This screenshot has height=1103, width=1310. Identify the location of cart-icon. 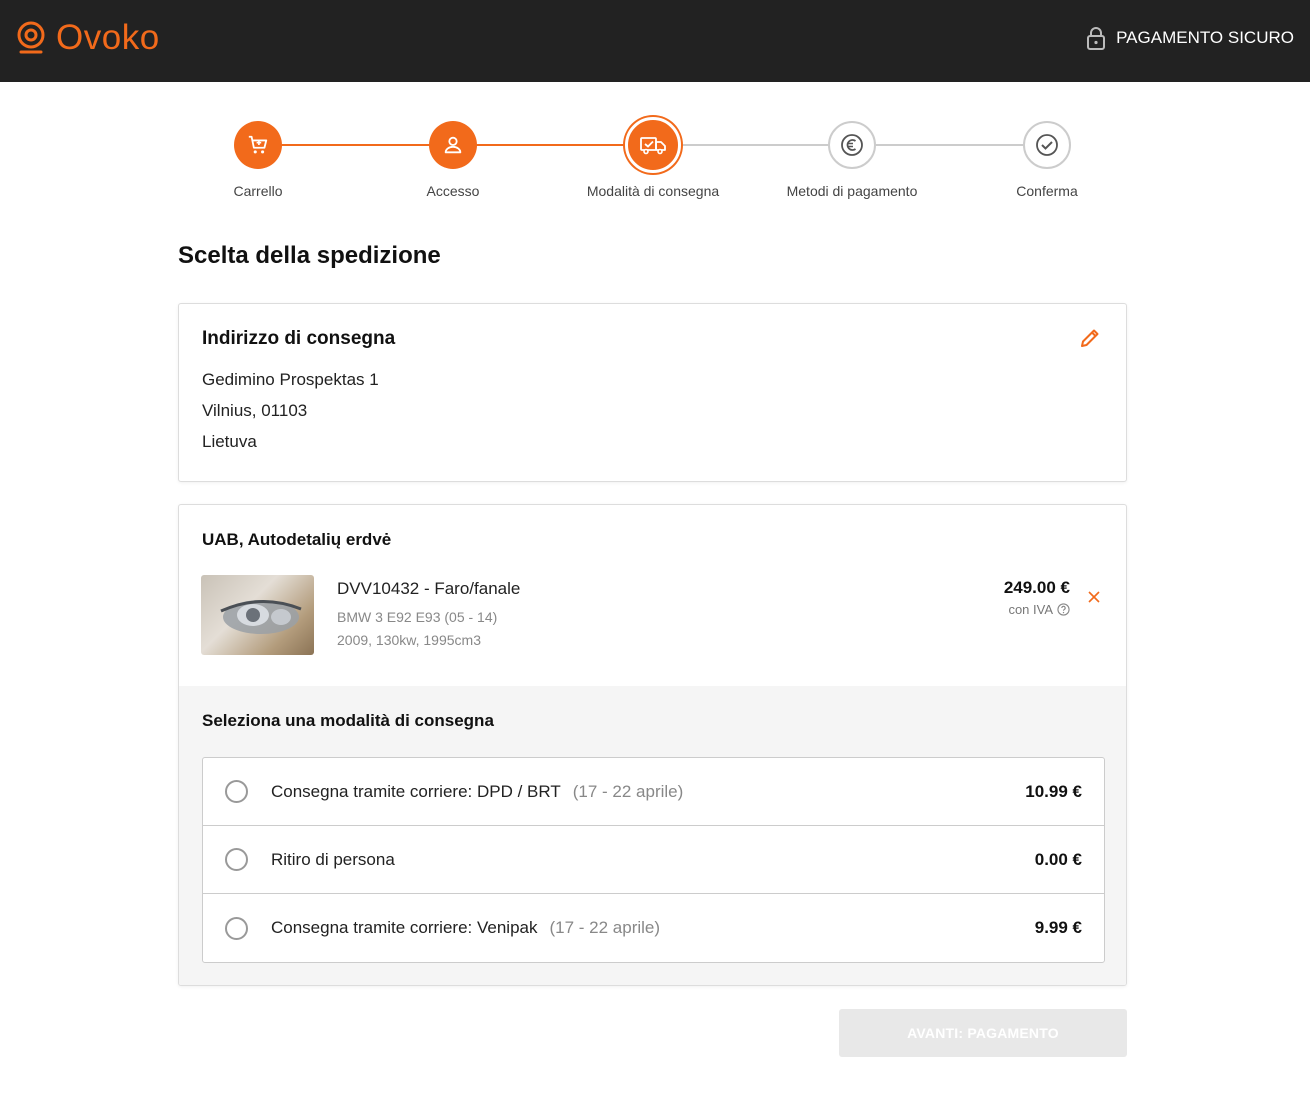
(258, 144).